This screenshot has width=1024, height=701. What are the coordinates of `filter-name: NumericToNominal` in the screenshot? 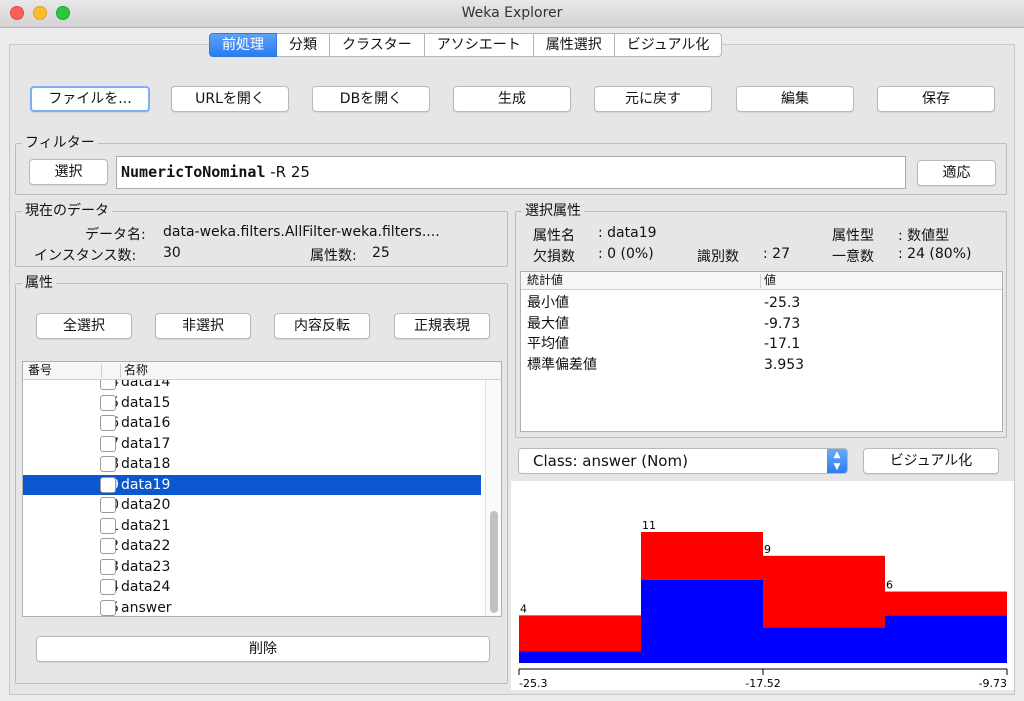 It's located at (193, 172).